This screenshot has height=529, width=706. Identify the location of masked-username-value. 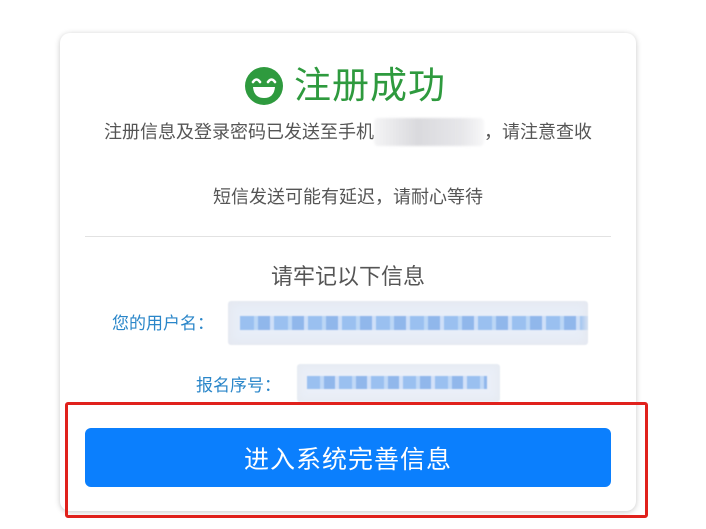
(408, 323).